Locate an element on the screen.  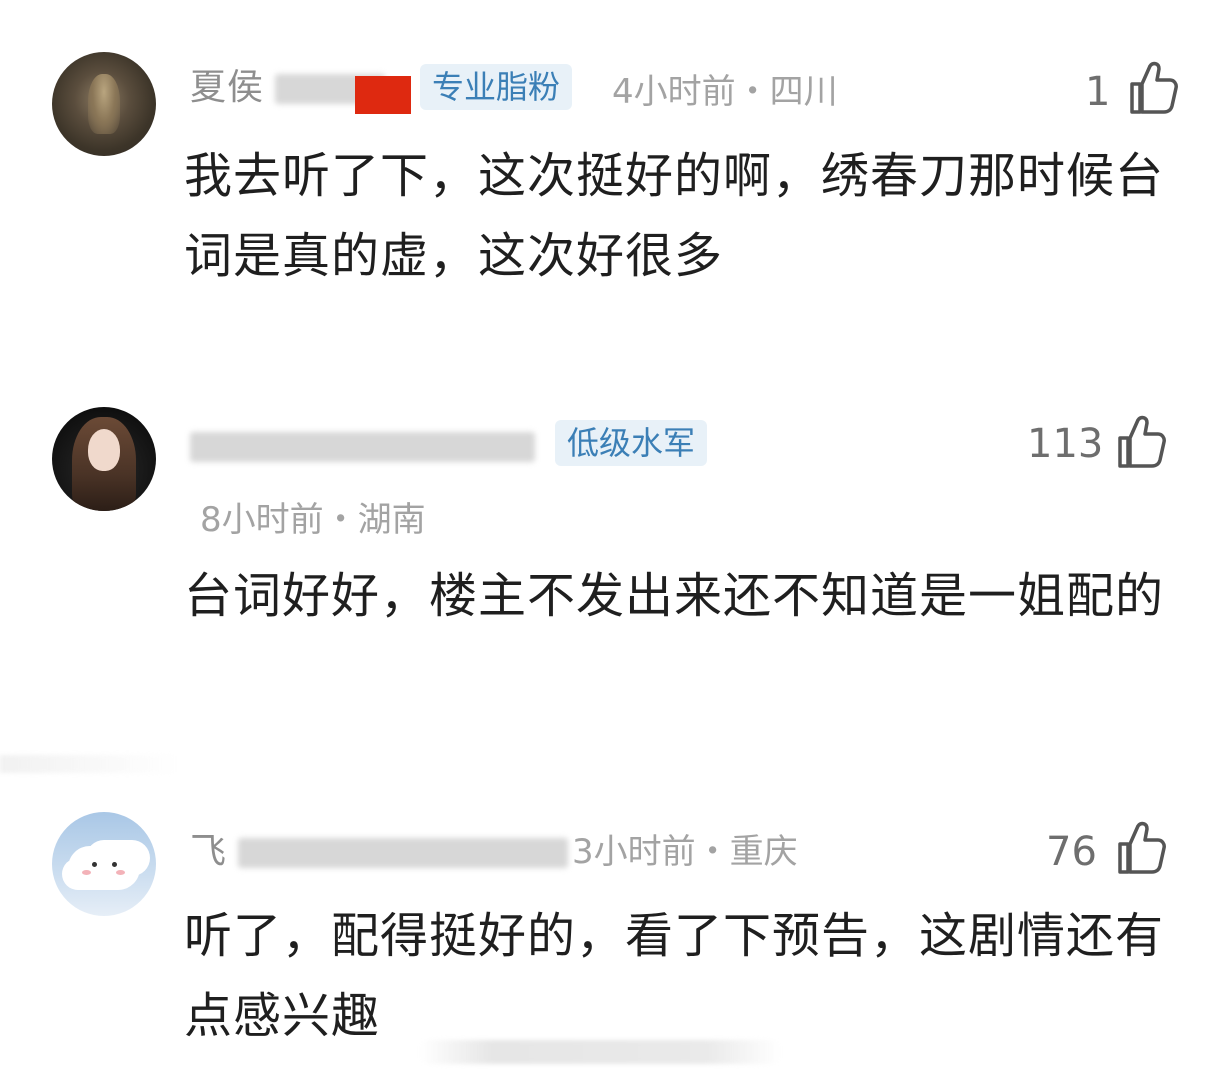
username-redacted is located at coordinates (403, 853).